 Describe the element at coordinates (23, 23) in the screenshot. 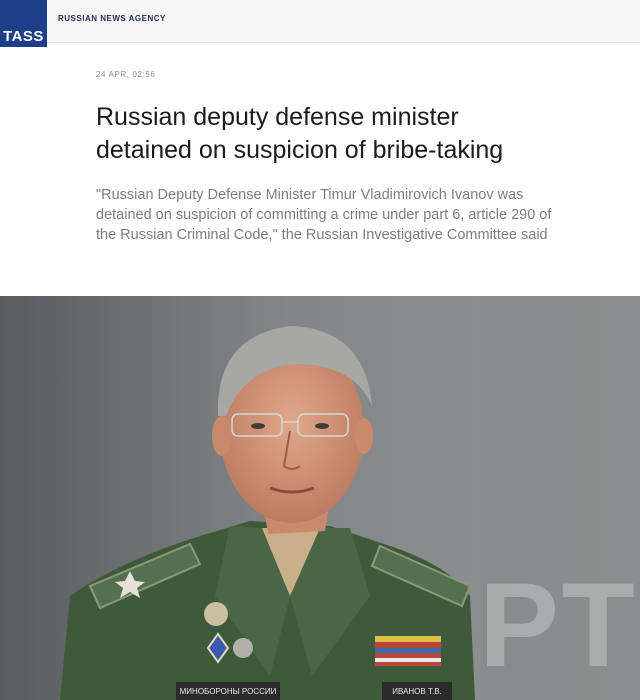

I see `tass-logo: TASS` at that location.